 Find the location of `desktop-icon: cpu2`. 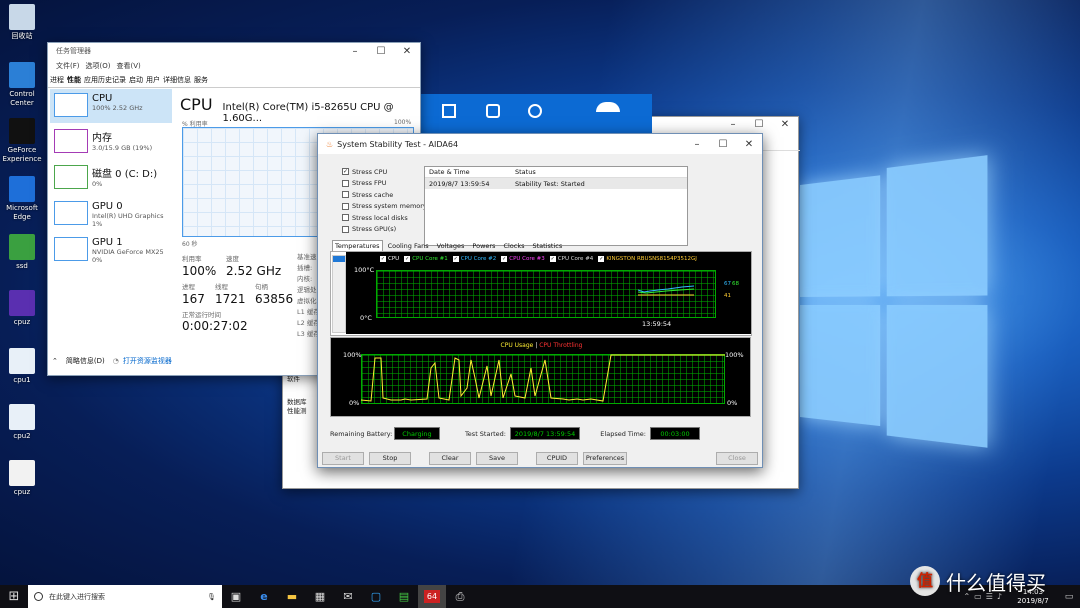

desktop-icon: cpu2 is located at coordinates (22, 422).